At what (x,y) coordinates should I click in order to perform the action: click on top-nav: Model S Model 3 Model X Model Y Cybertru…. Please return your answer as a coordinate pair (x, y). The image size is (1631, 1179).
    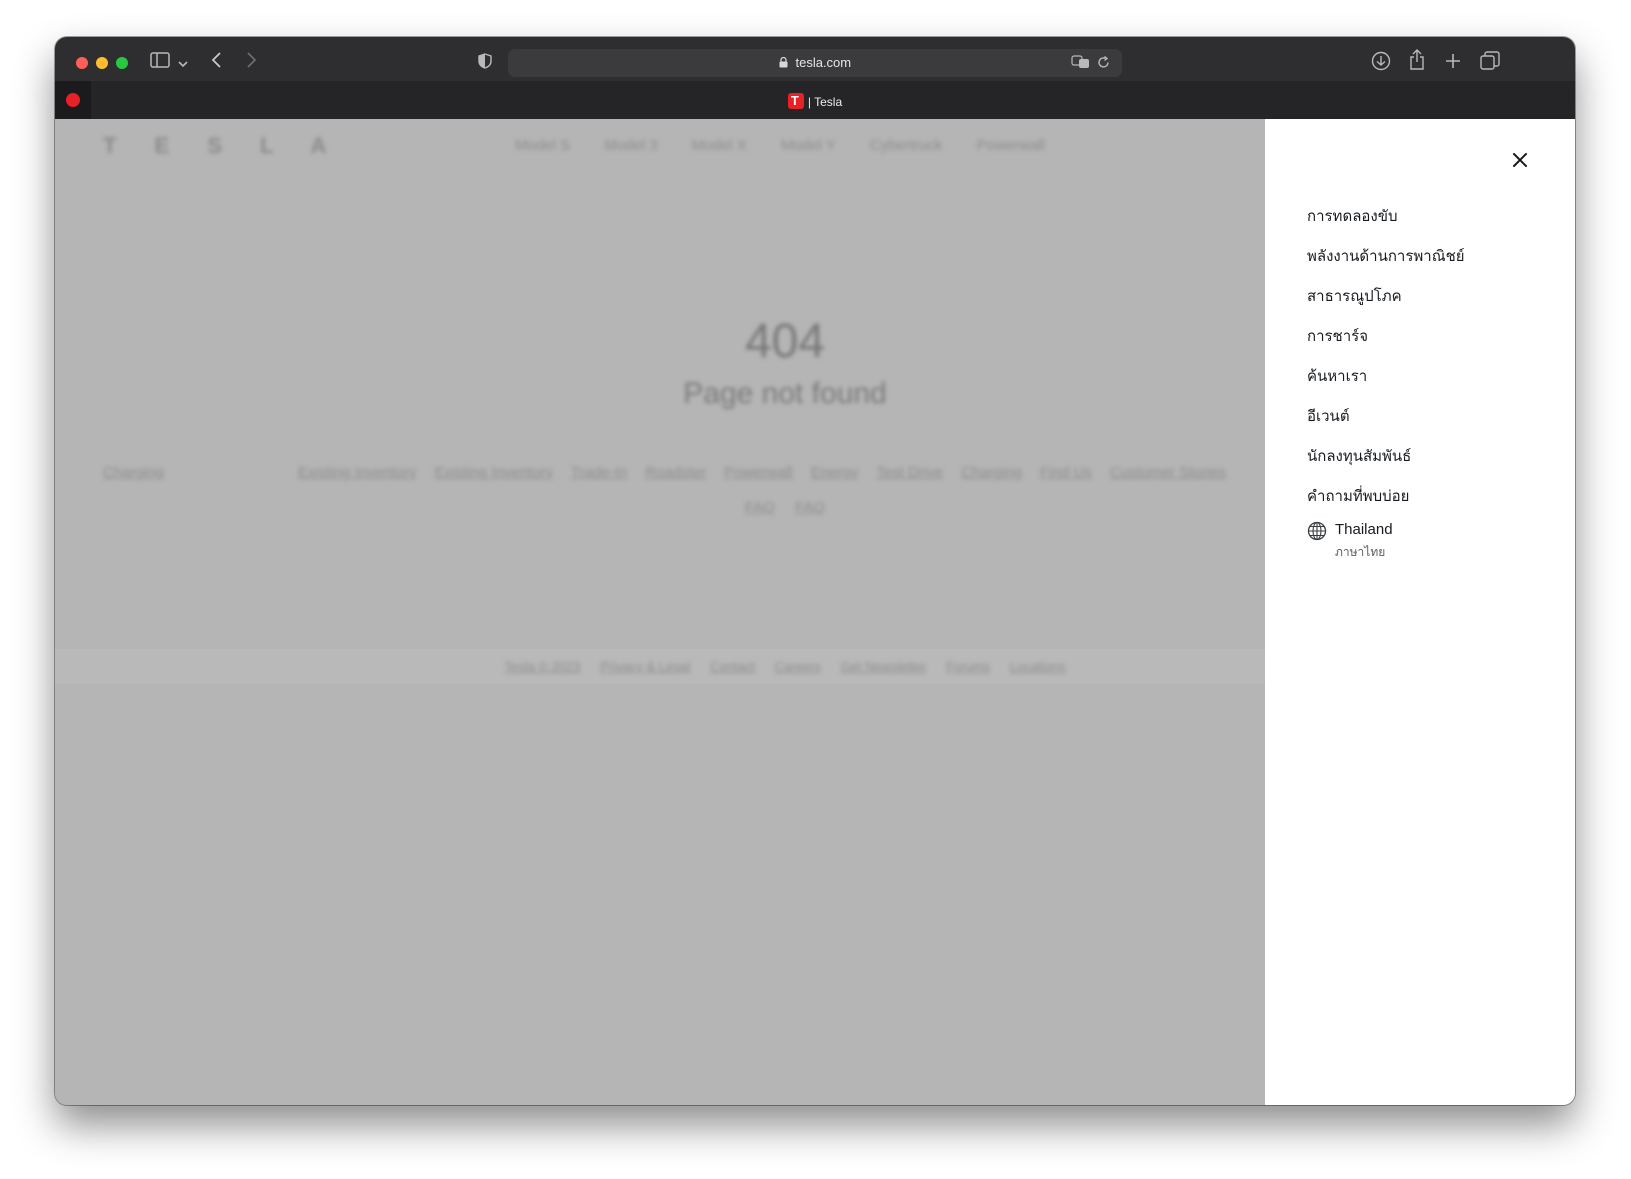
    Looking at the image, I should click on (795, 145).